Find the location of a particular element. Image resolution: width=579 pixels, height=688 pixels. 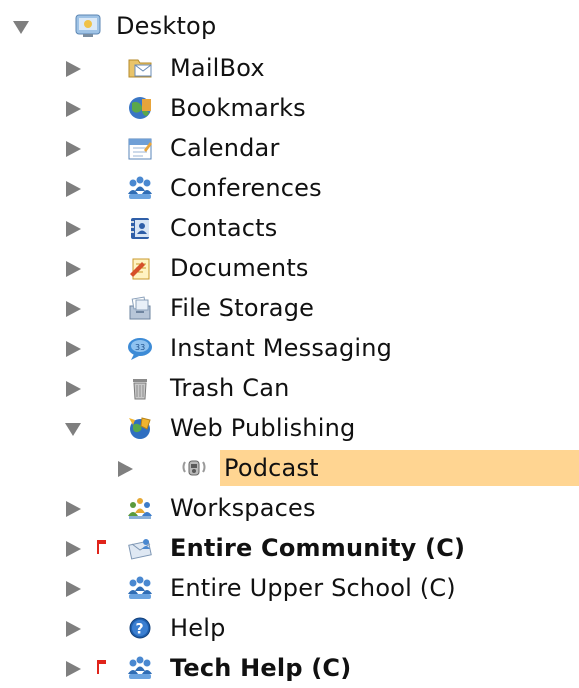

svg-text: 33 is located at coordinates (140, 347).